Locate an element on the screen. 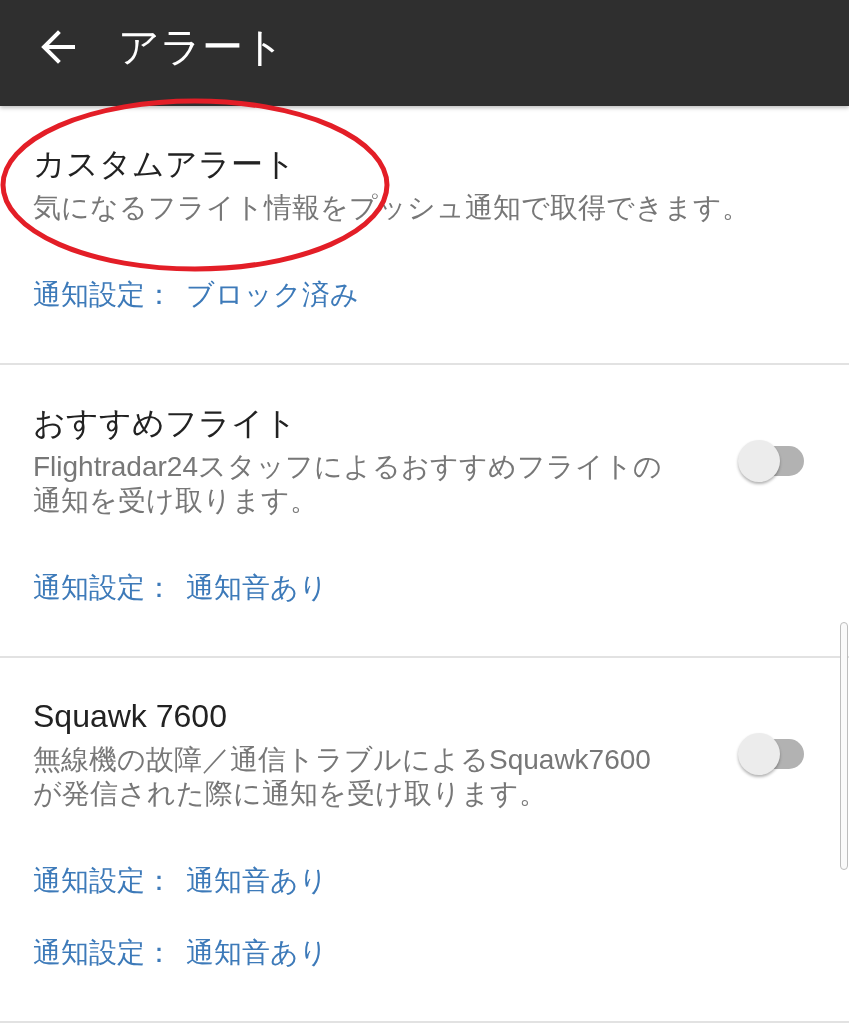 The width and height of the screenshot is (849, 1024). section-description: 無線機の故障／通信トラブルによるSquawk7600が発信された際に通知を受け取ります。 is located at coordinates (342, 777).